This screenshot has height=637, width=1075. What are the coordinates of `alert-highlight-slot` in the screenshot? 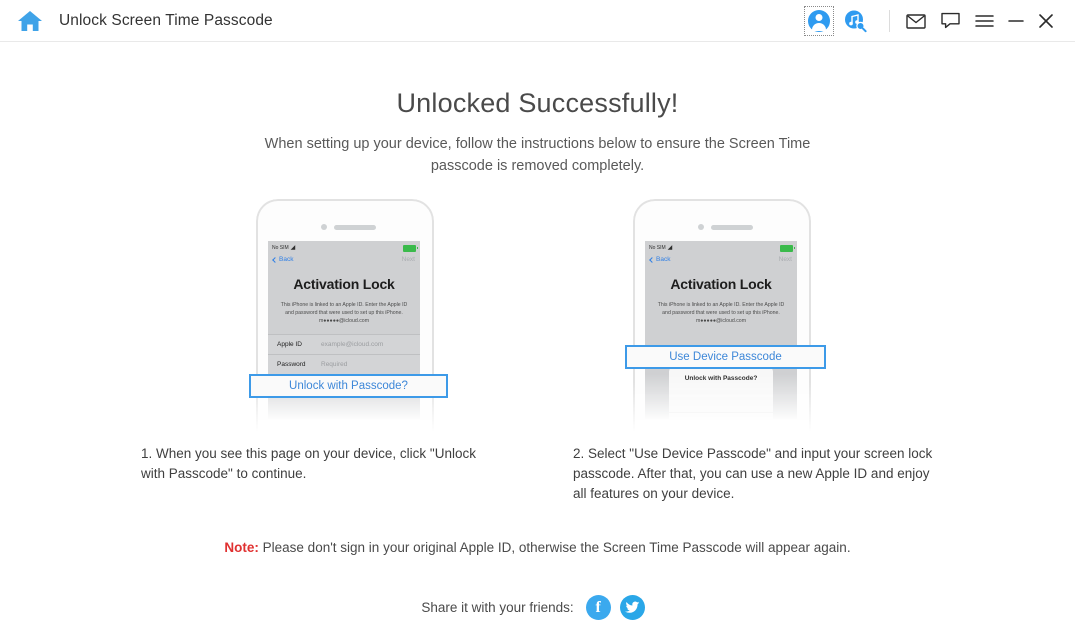 It's located at (721, 401).